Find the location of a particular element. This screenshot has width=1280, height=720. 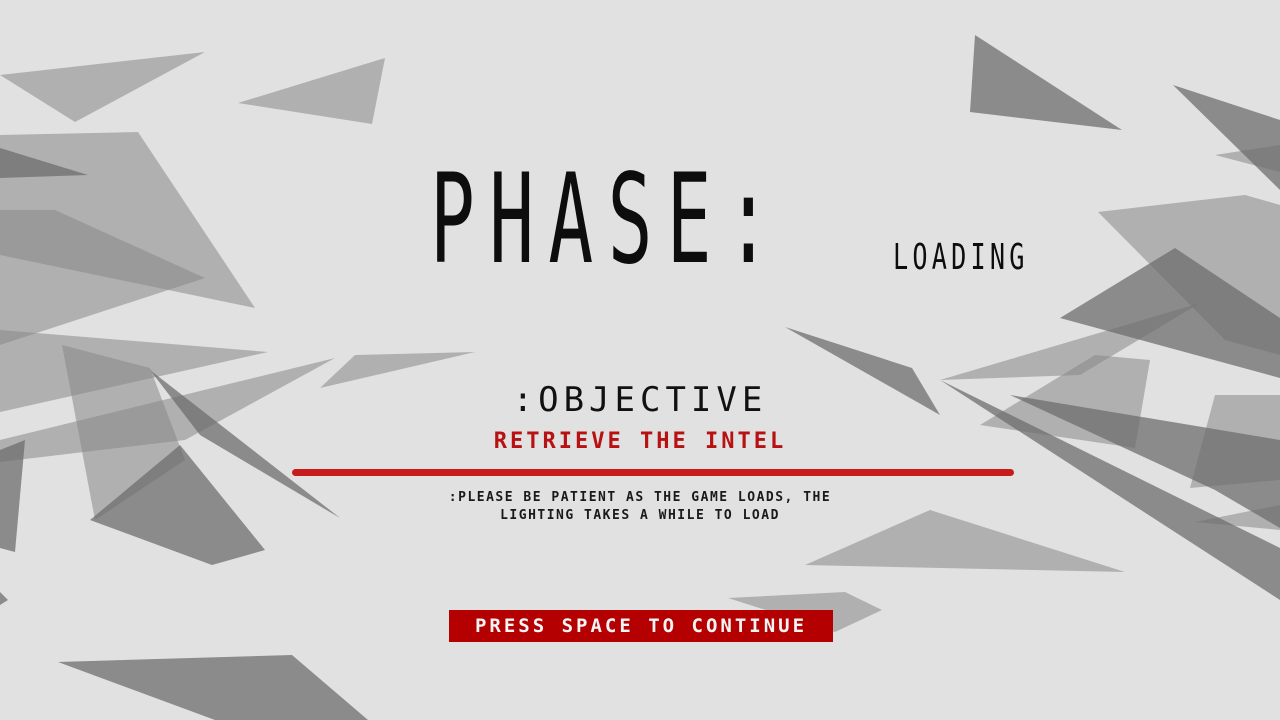

loading-label: LOADING is located at coordinates (961, 257).